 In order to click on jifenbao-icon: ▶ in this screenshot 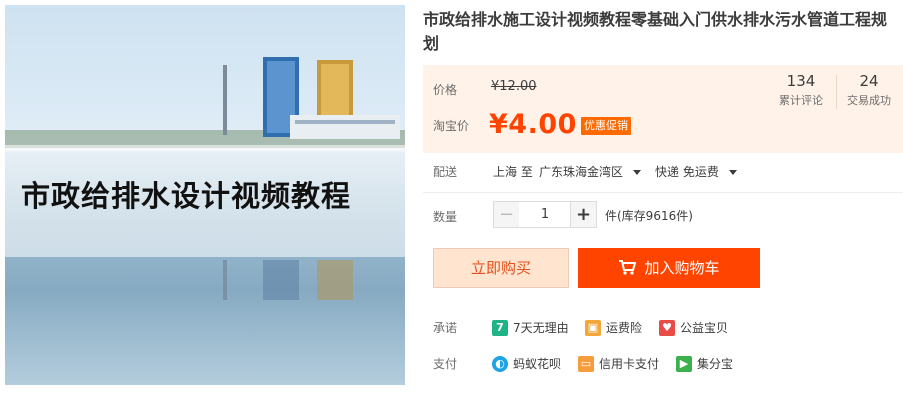, I will do `click(684, 363)`.